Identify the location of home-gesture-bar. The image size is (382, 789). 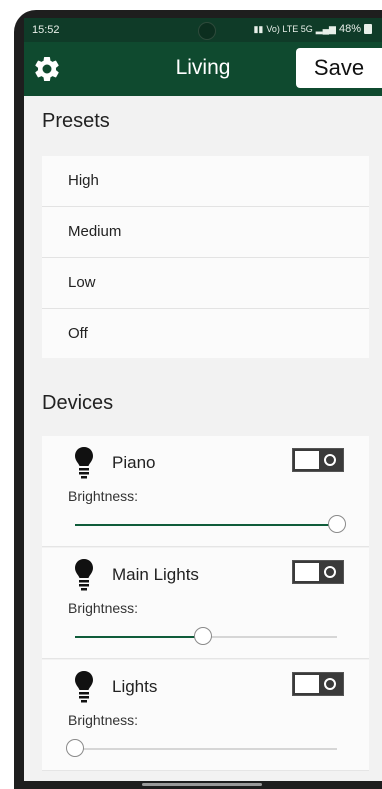
(202, 784).